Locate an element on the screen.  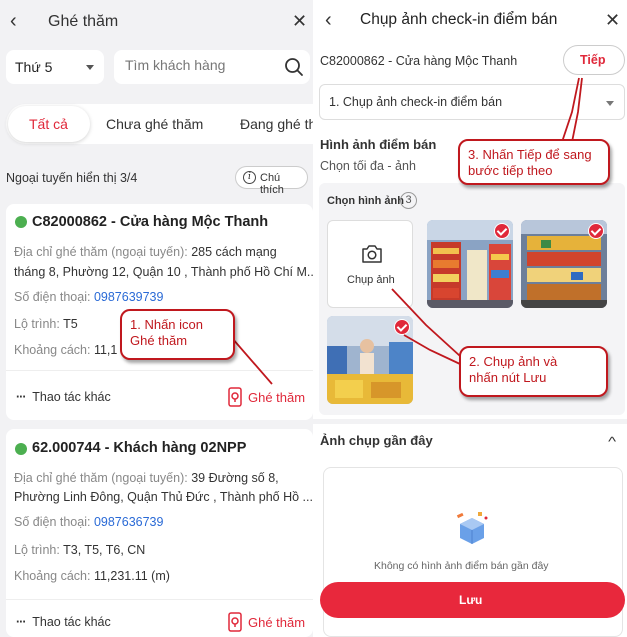
save-button: Lưu is located at coordinates (472, 600).